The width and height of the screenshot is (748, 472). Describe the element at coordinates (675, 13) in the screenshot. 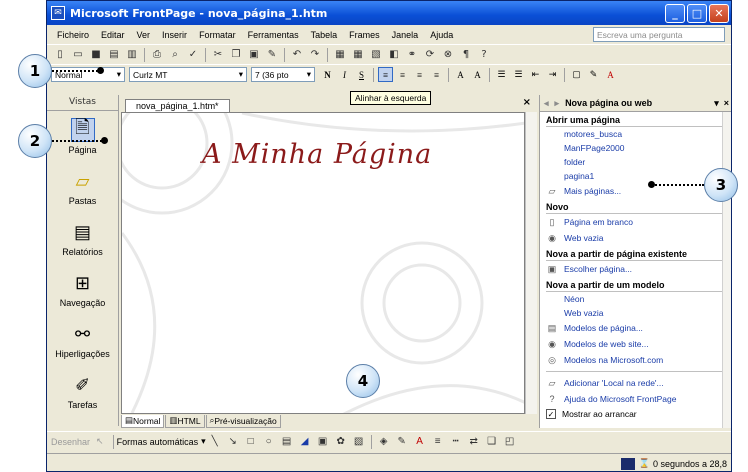

I see `minimize-button: _` at that location.